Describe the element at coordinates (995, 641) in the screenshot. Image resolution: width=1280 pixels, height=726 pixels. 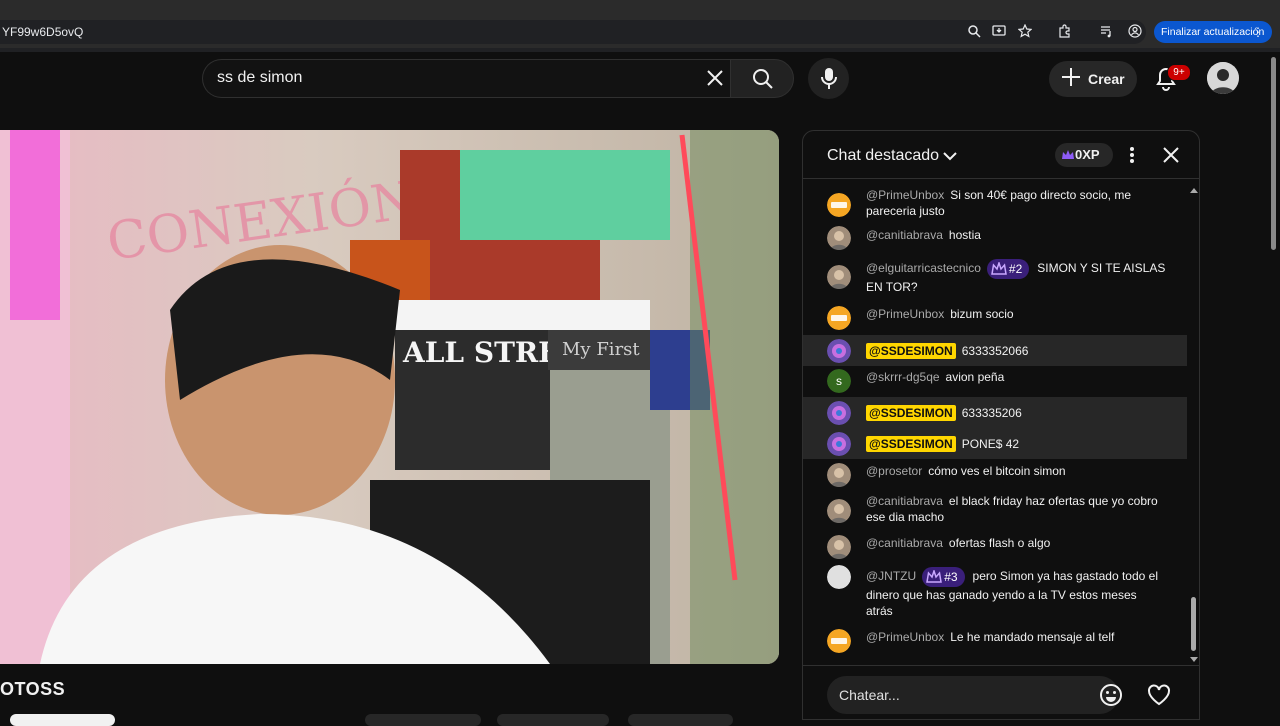
I see `chat-message: @PrimeUnbox Le he mandado mensaje al telf` at that location.